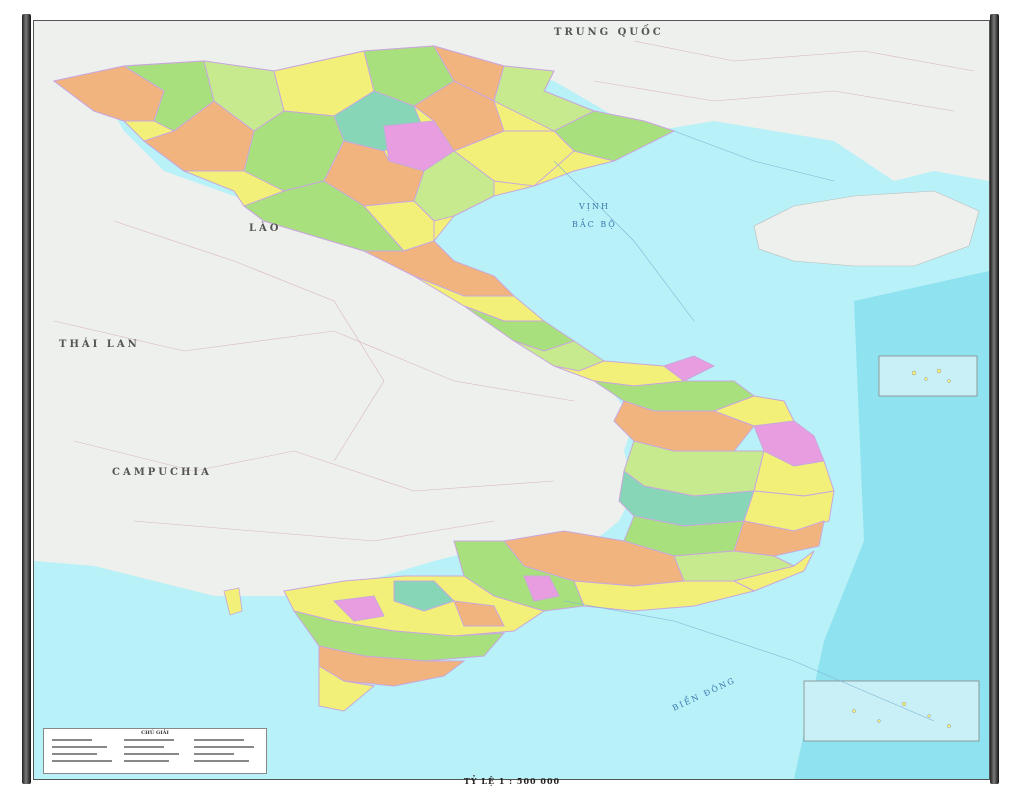 This screenshot has width=1024, height=788. Describe the element at coordinates (594, 206) in the screenshot. I see `gulf-of-tonkin-label-line1: VỊNH` at that location.